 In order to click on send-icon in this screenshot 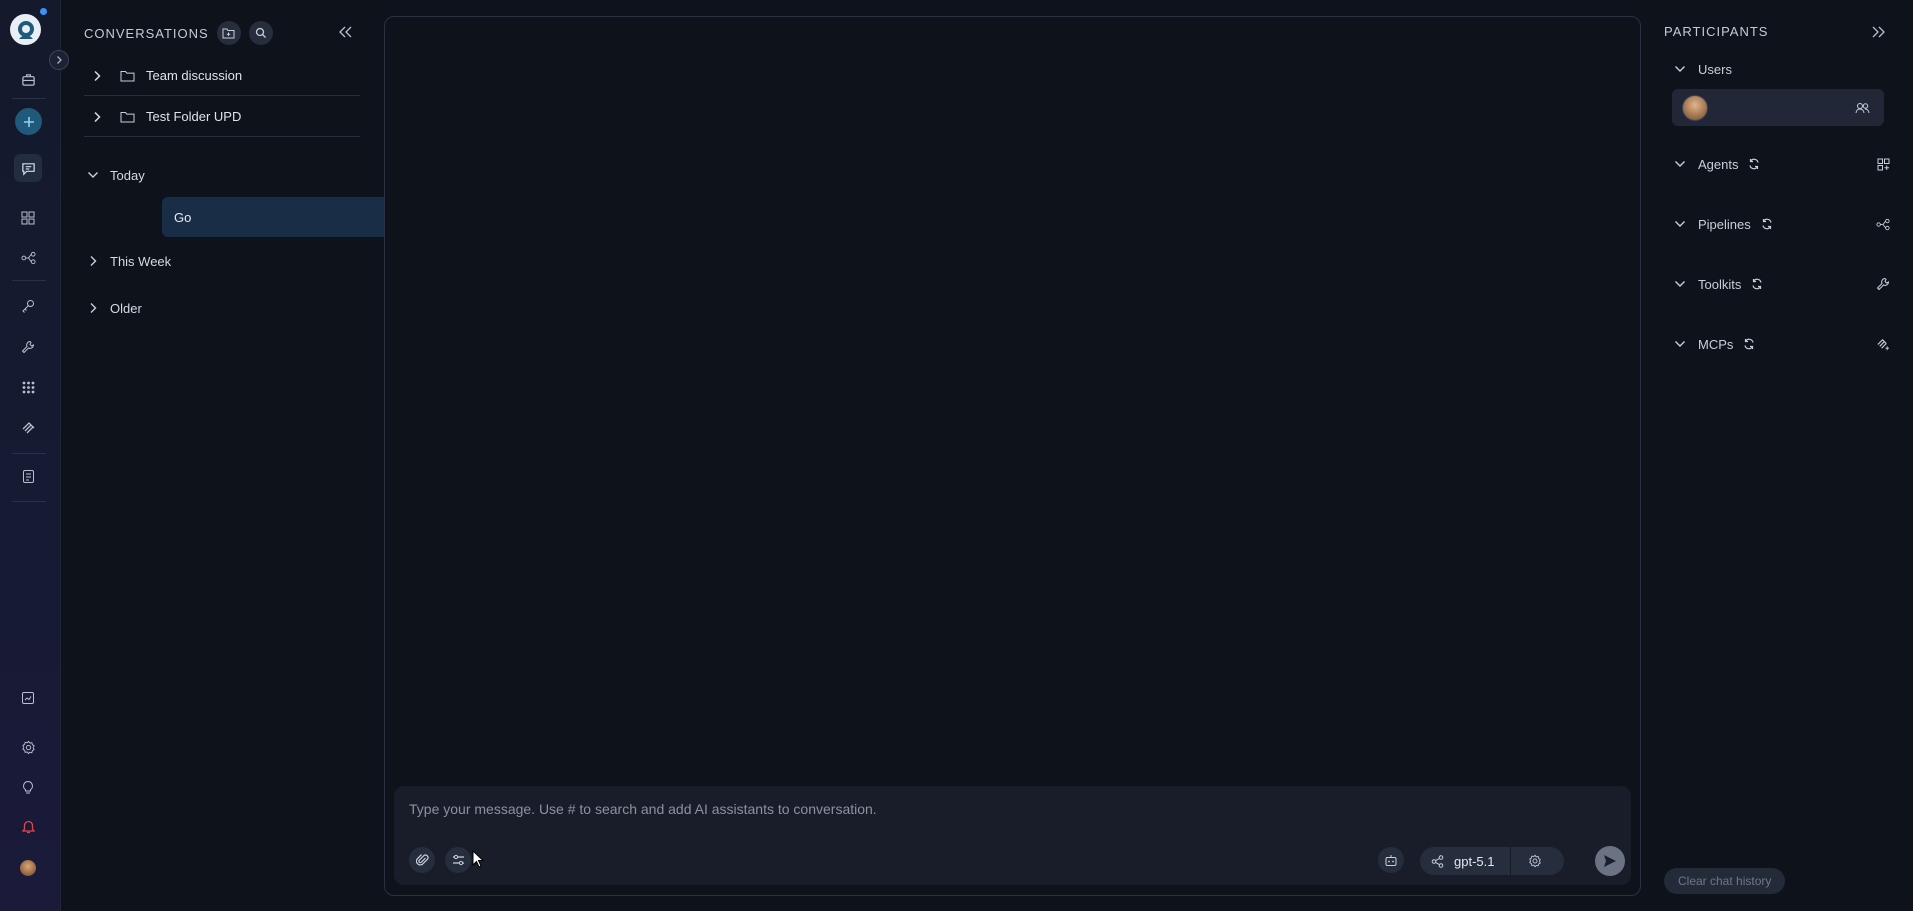, I will do `click(1610, 861)`.